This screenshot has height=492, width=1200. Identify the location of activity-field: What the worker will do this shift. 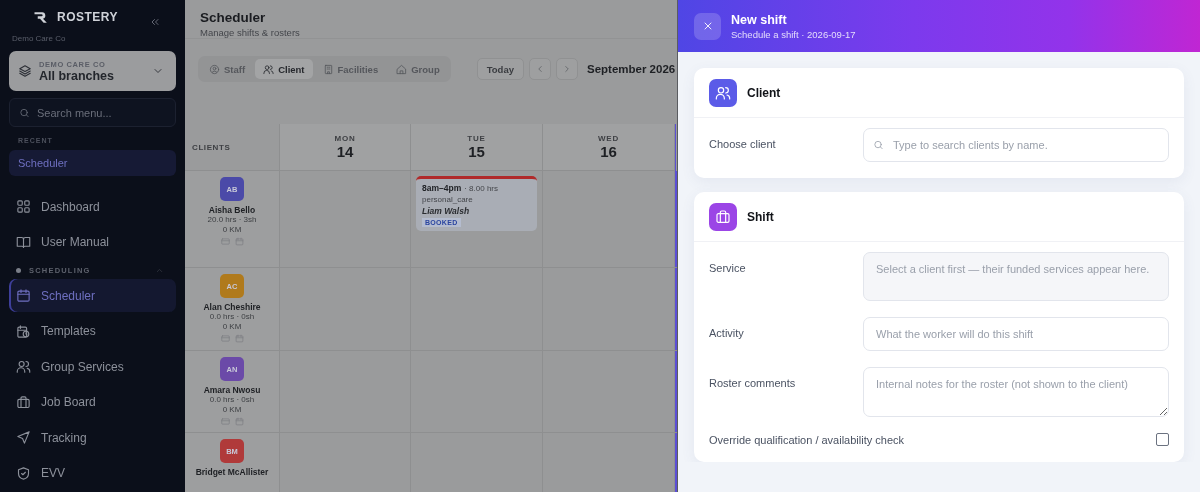
(1016, 334).